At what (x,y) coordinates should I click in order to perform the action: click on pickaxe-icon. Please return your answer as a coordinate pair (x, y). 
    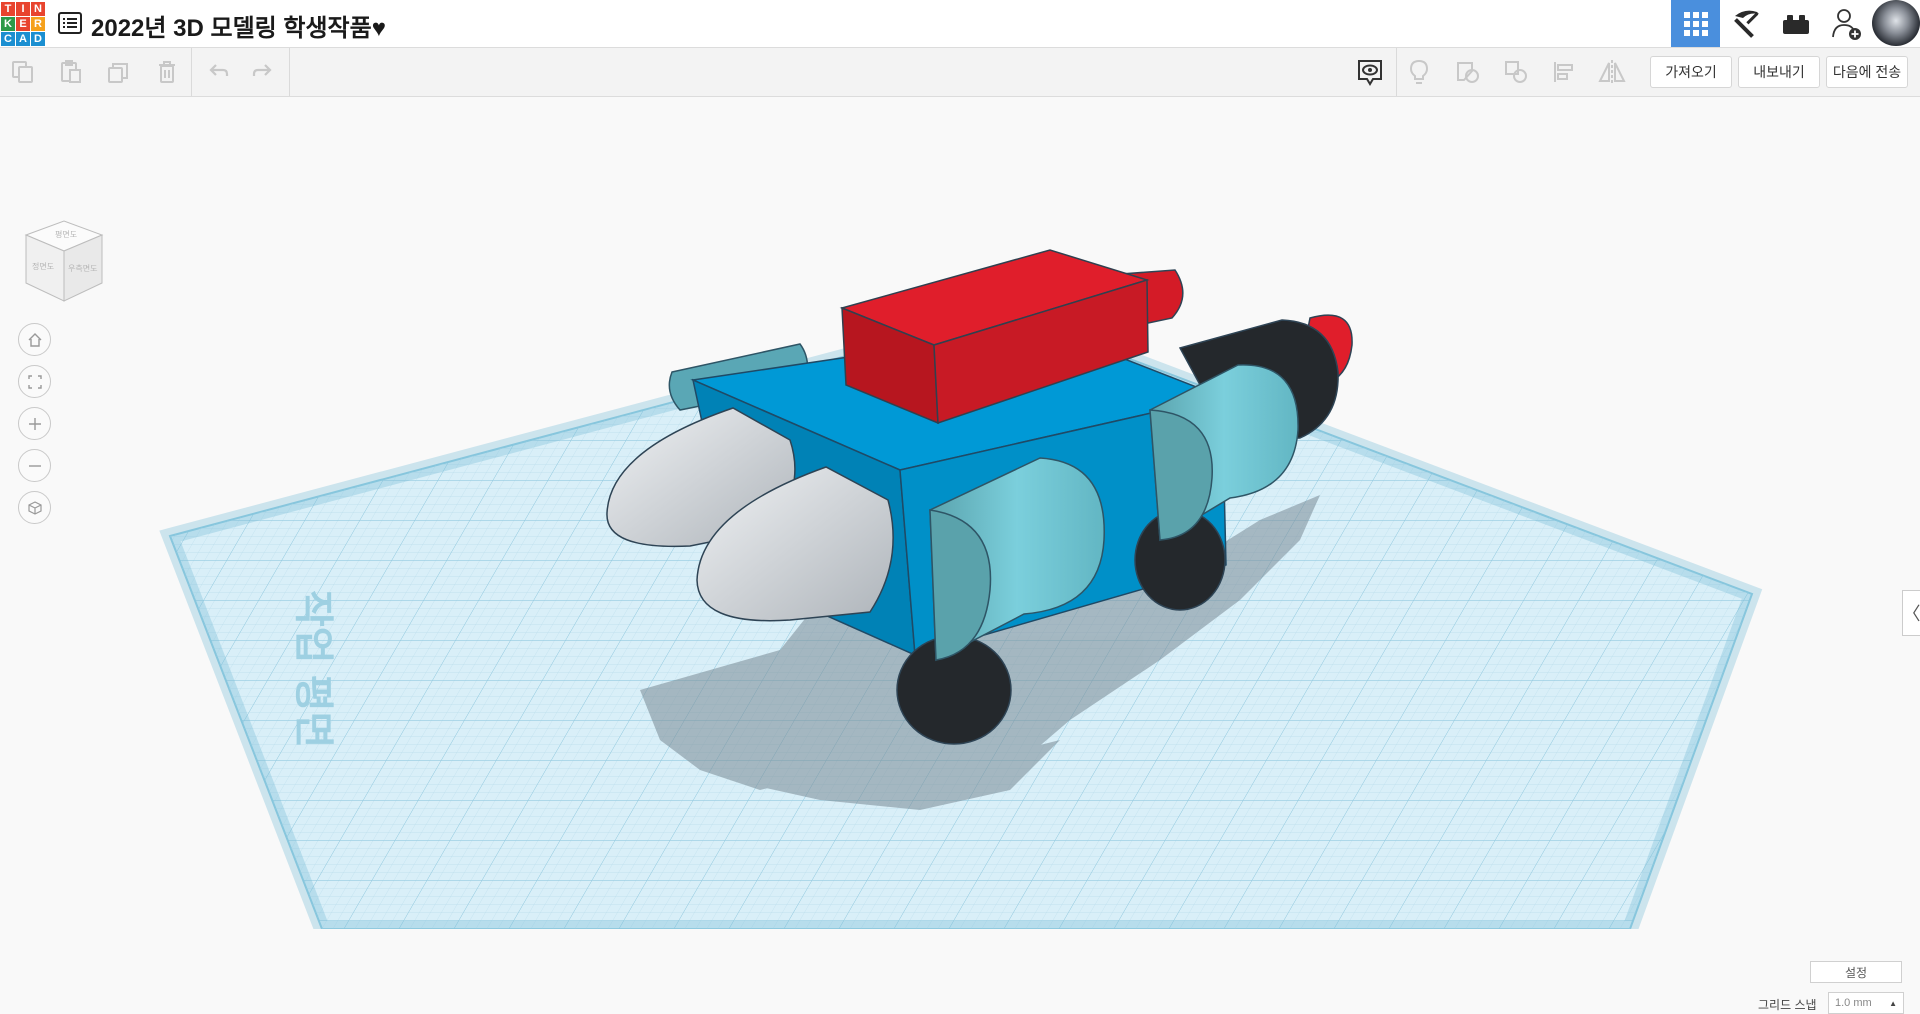
    Looking at the image, I should click on (1746, 24).